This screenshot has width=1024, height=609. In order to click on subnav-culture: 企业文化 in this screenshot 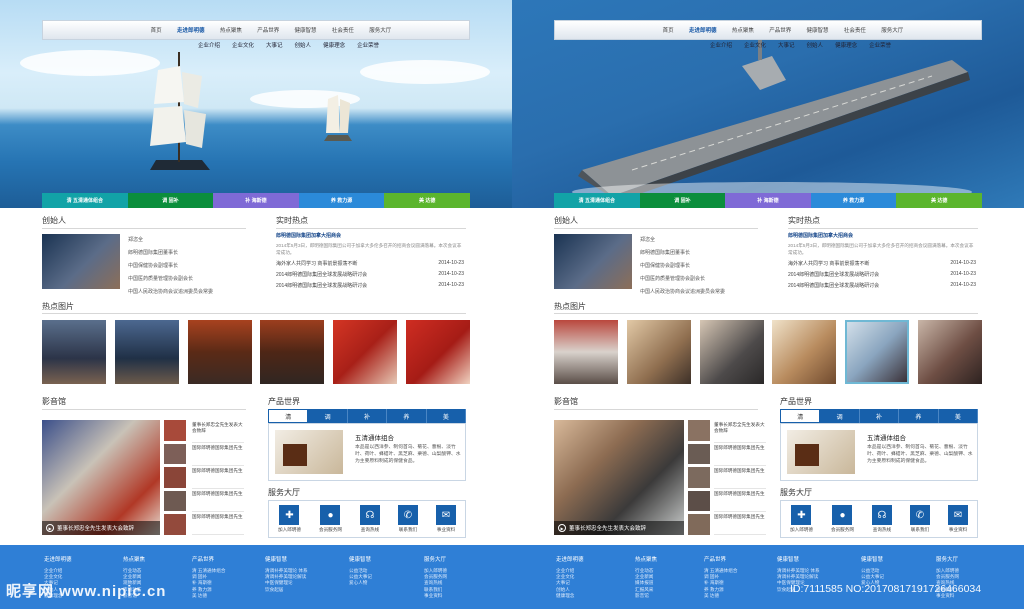, I will do `click(243, 45)`.